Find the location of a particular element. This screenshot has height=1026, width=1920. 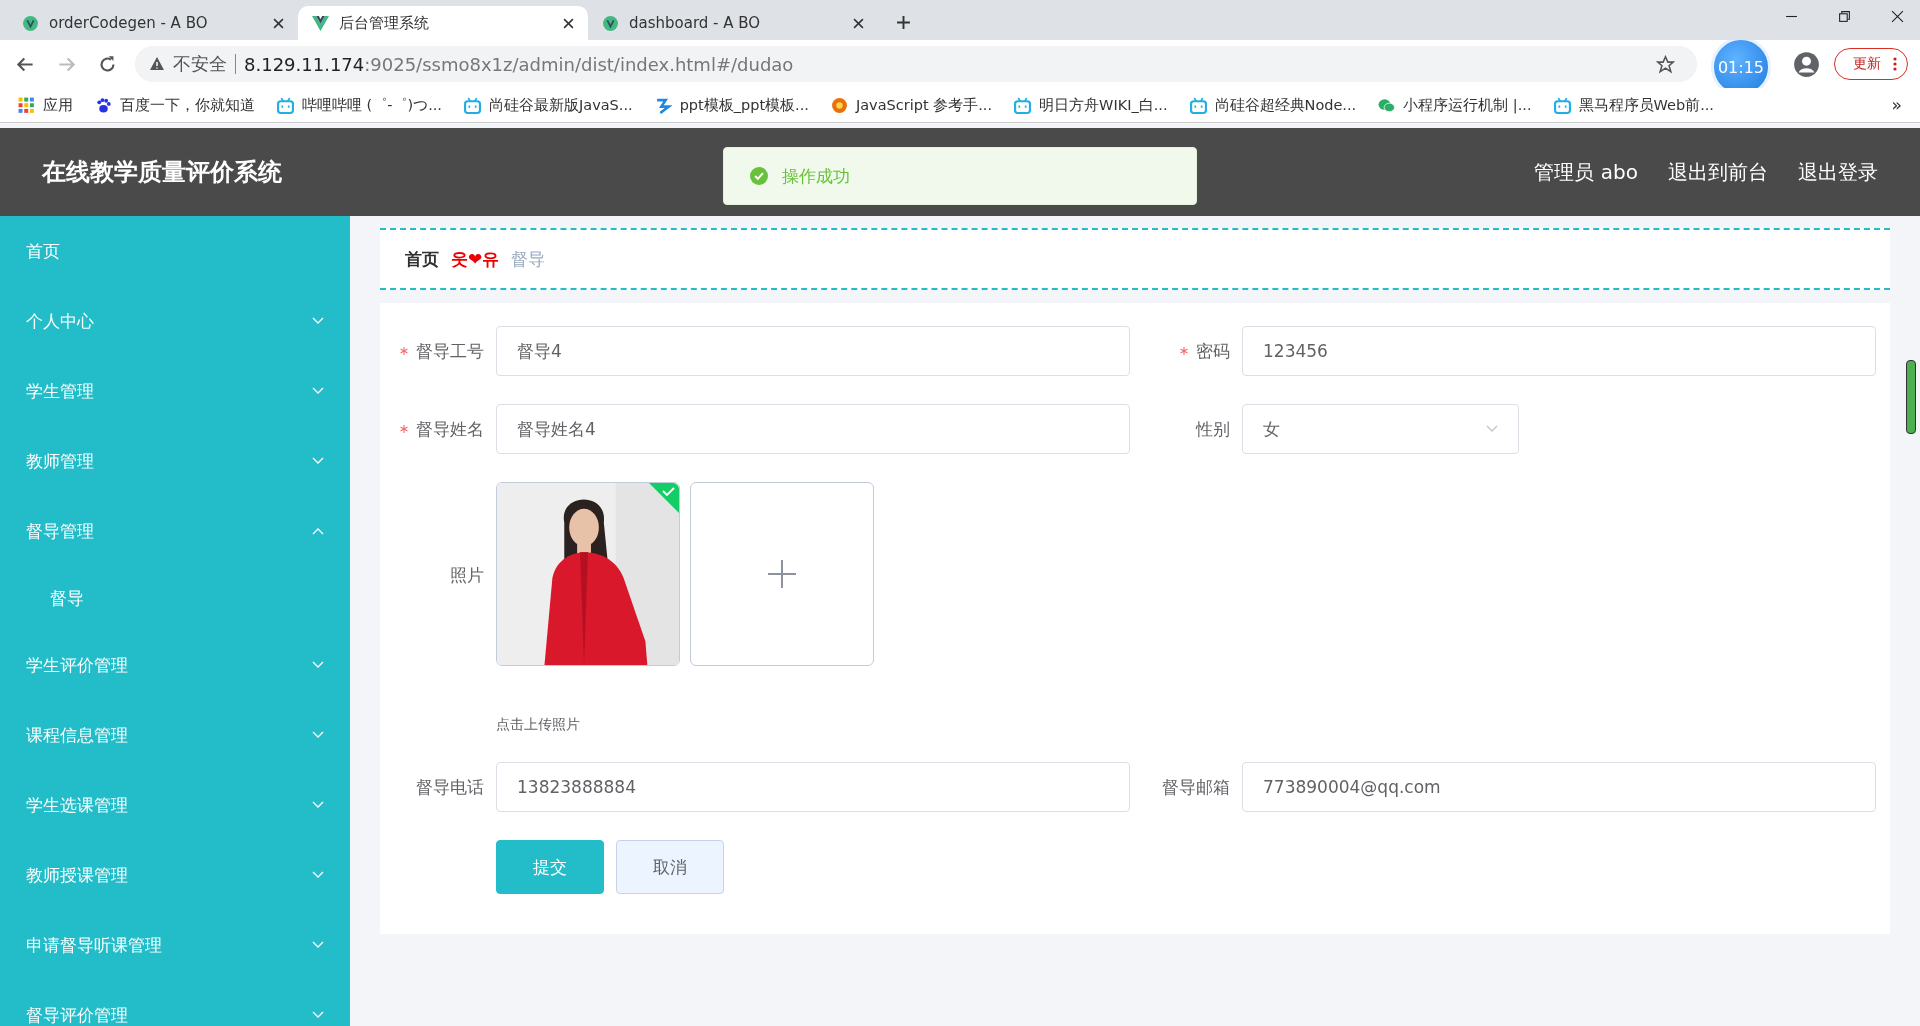

field-label: 督导工号 is located at coordinates (450, 351).